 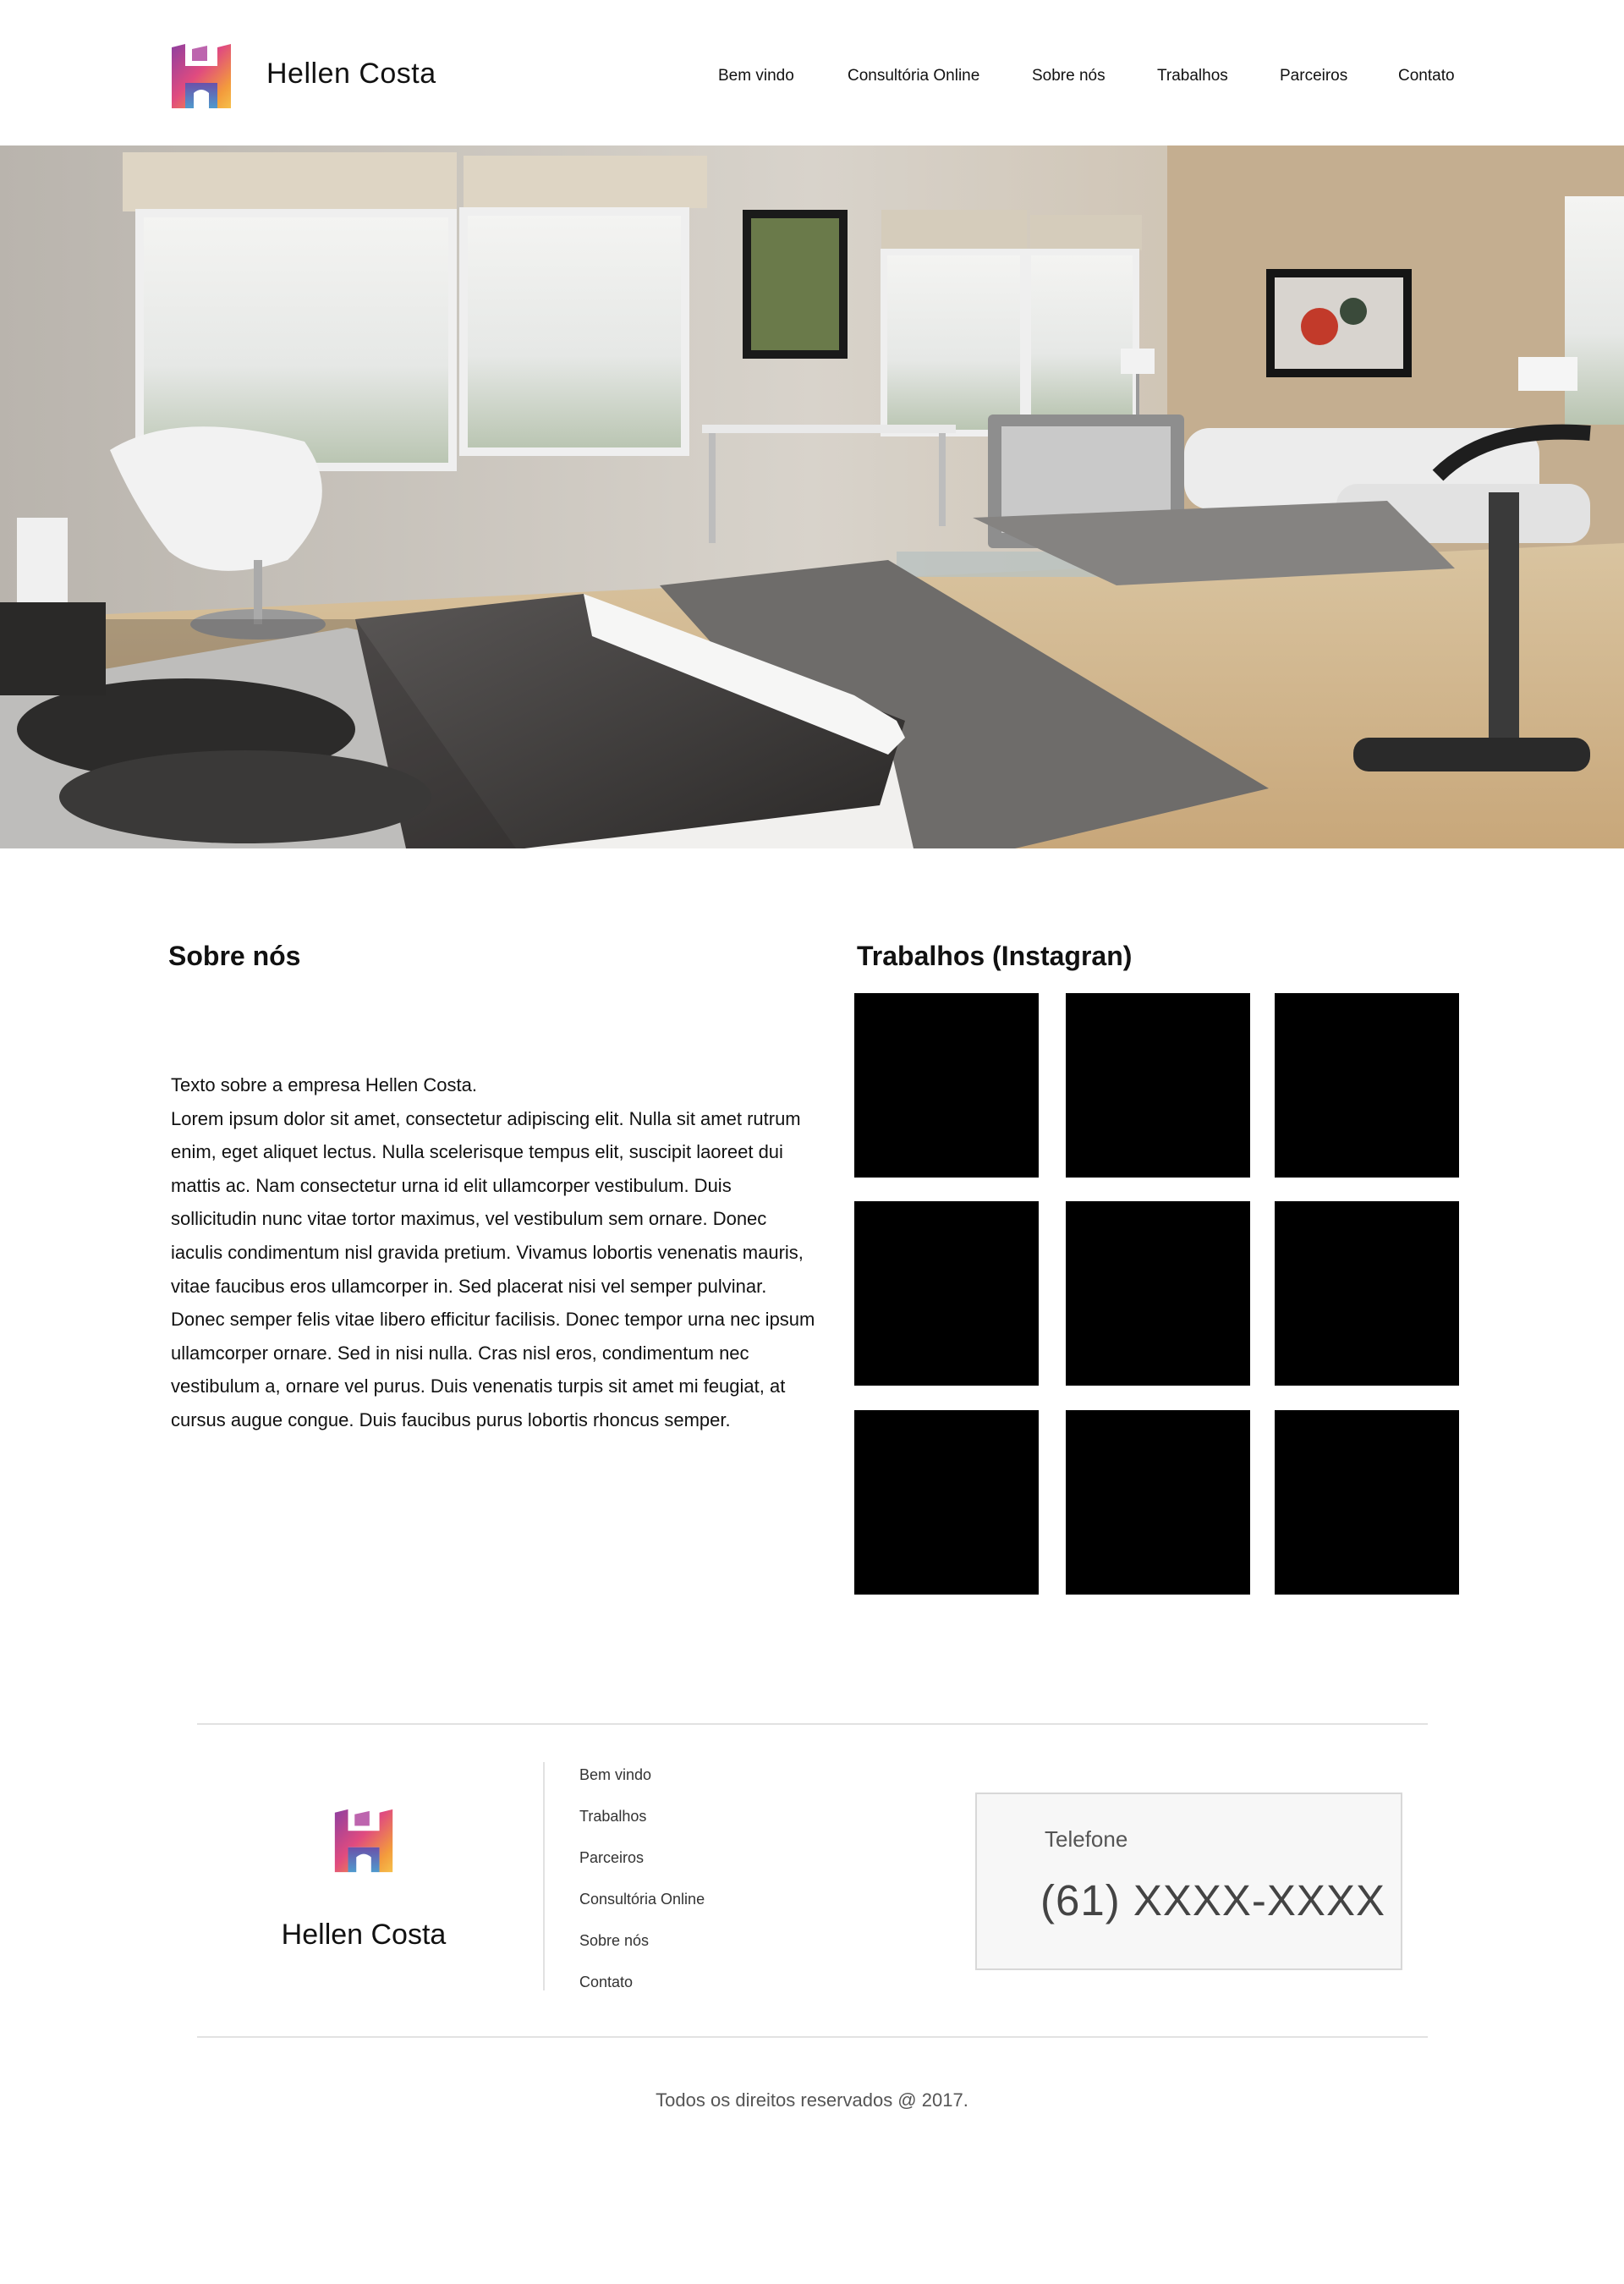 I want to click on footer-link-bem-vindo: Bem vindo, so click(x=706, y=1783).